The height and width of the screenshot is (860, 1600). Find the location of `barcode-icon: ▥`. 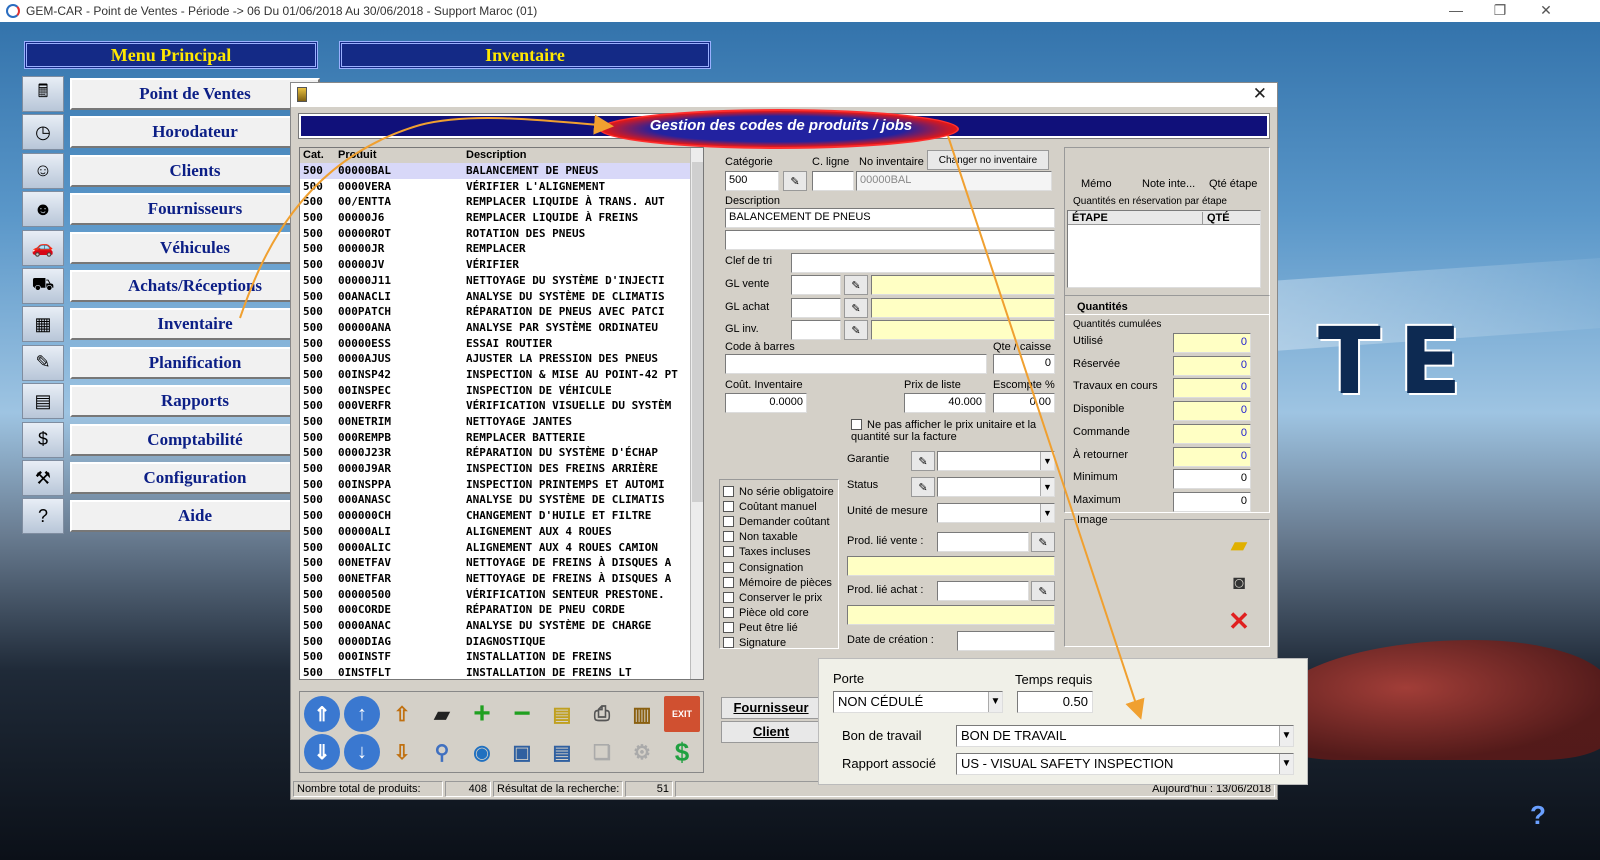

barcode-icon: ▥ is located at coordinates (642, 714).